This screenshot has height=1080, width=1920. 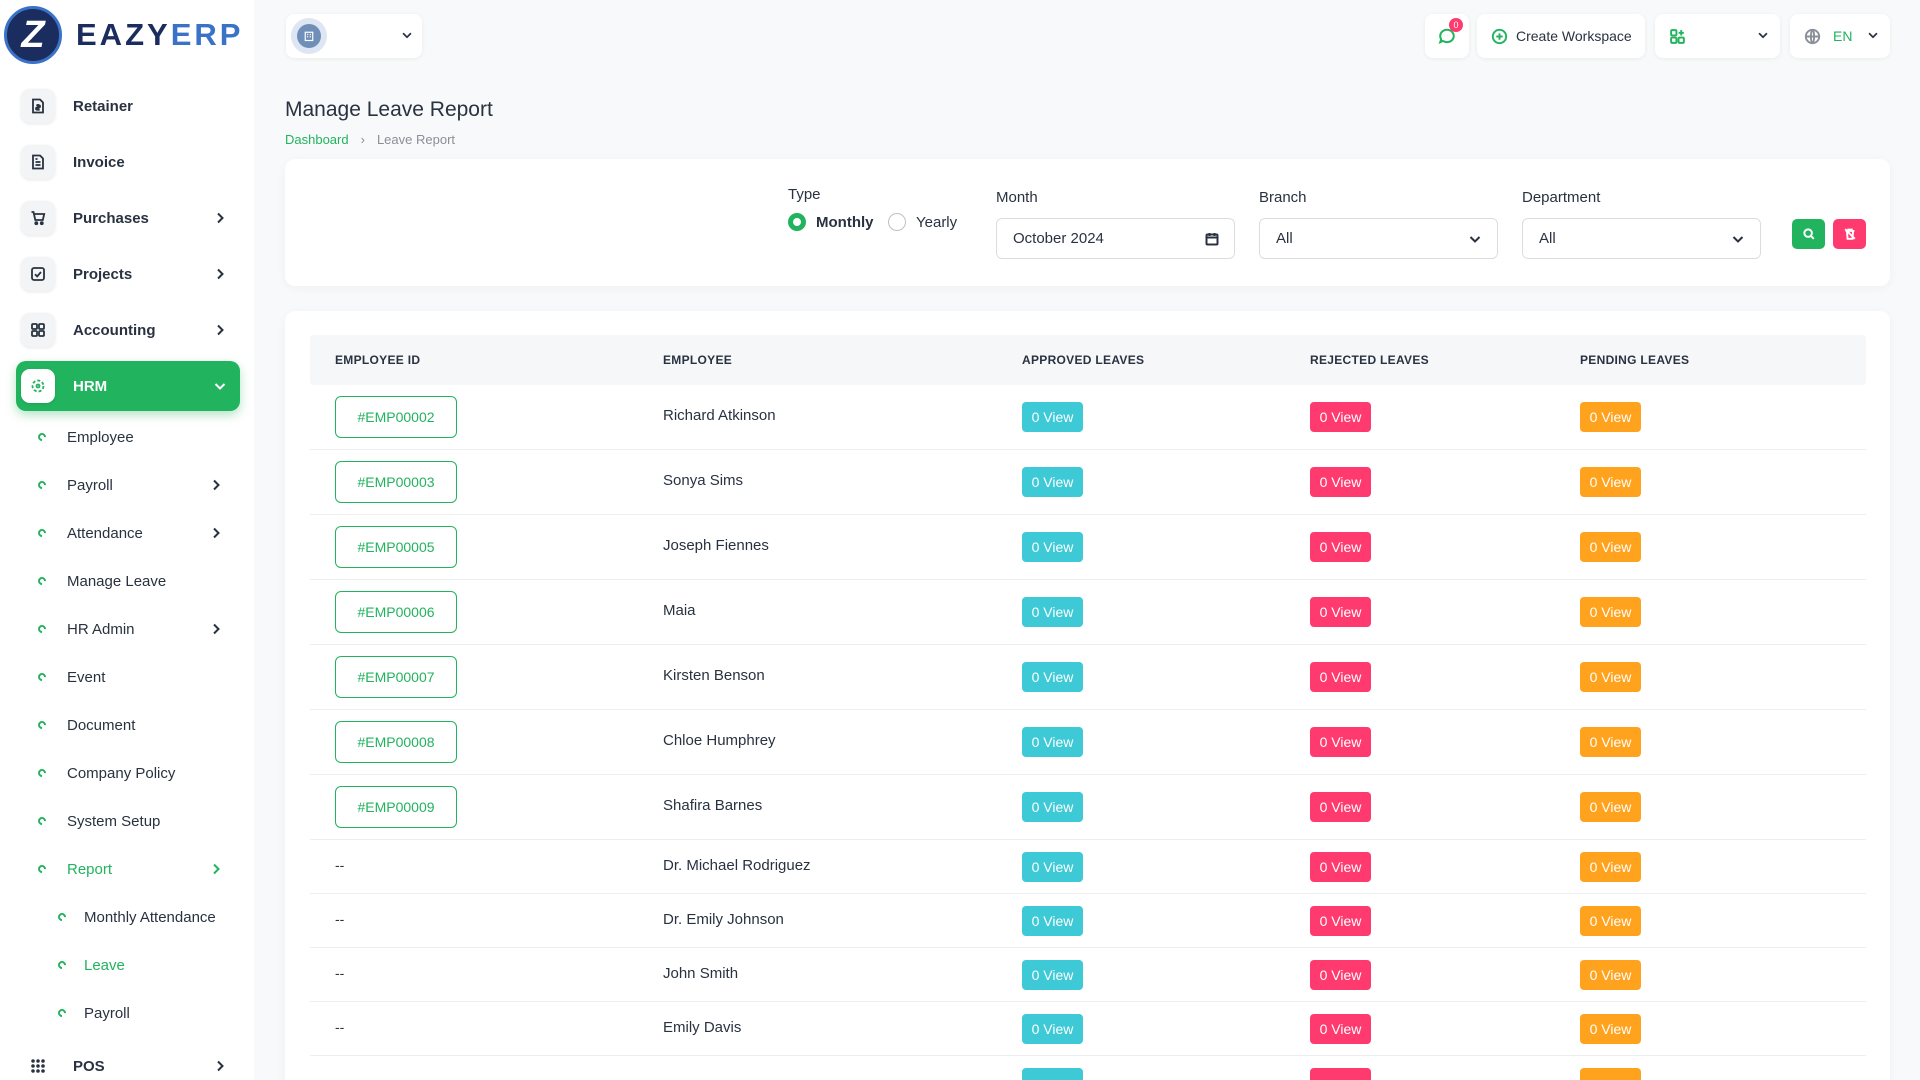 I want to click on department-select: All, so click(x=1641, y=238).